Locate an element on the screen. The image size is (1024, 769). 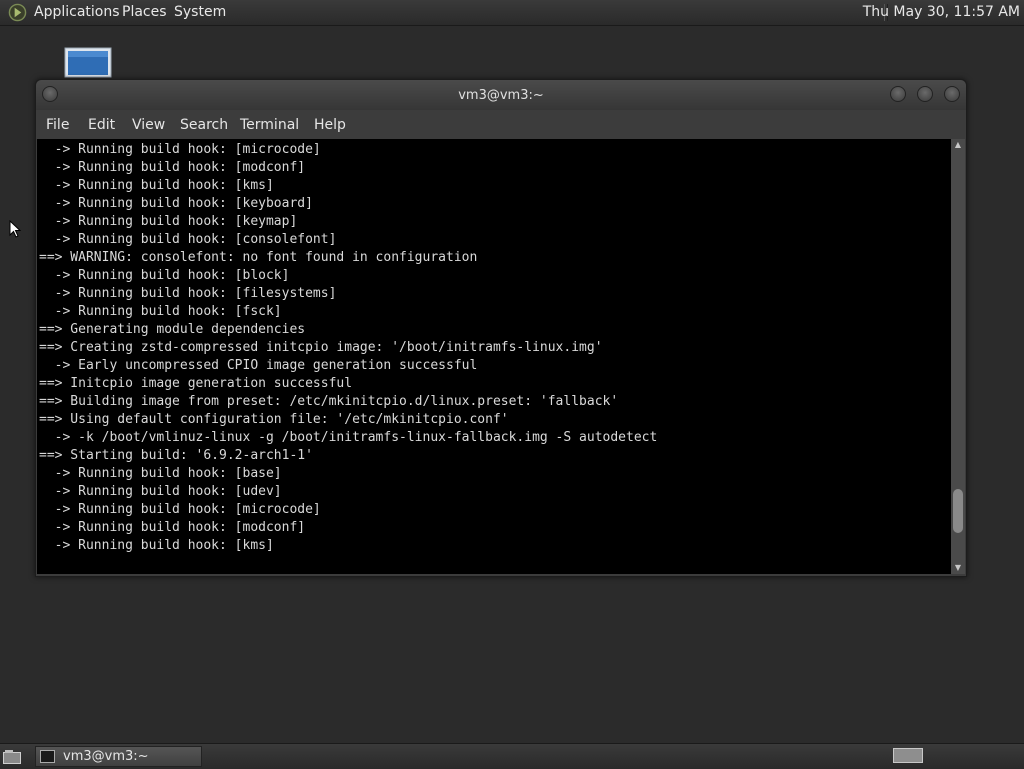
window-title: vm3@vm3:~ is located at coordinates (501, 95).